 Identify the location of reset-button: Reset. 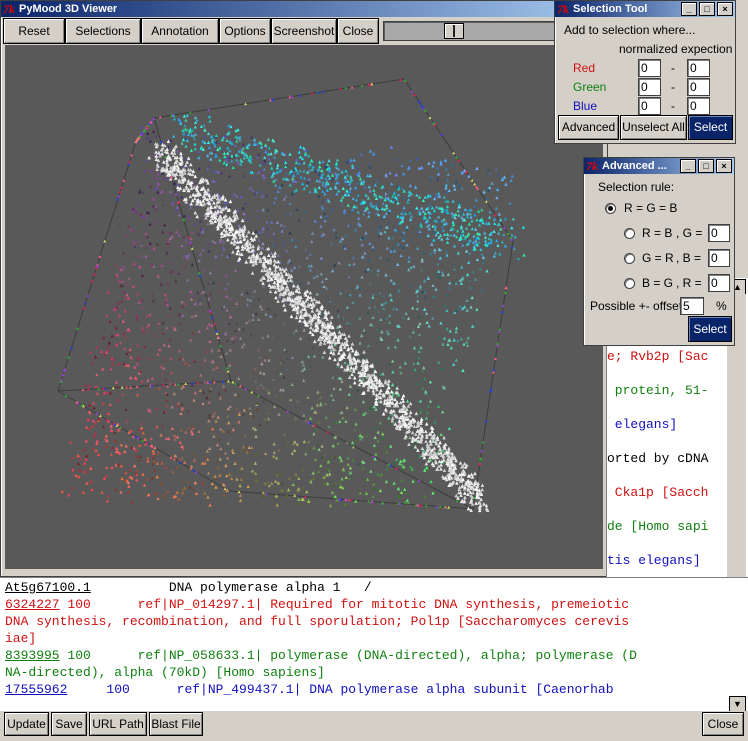
(34, 31).